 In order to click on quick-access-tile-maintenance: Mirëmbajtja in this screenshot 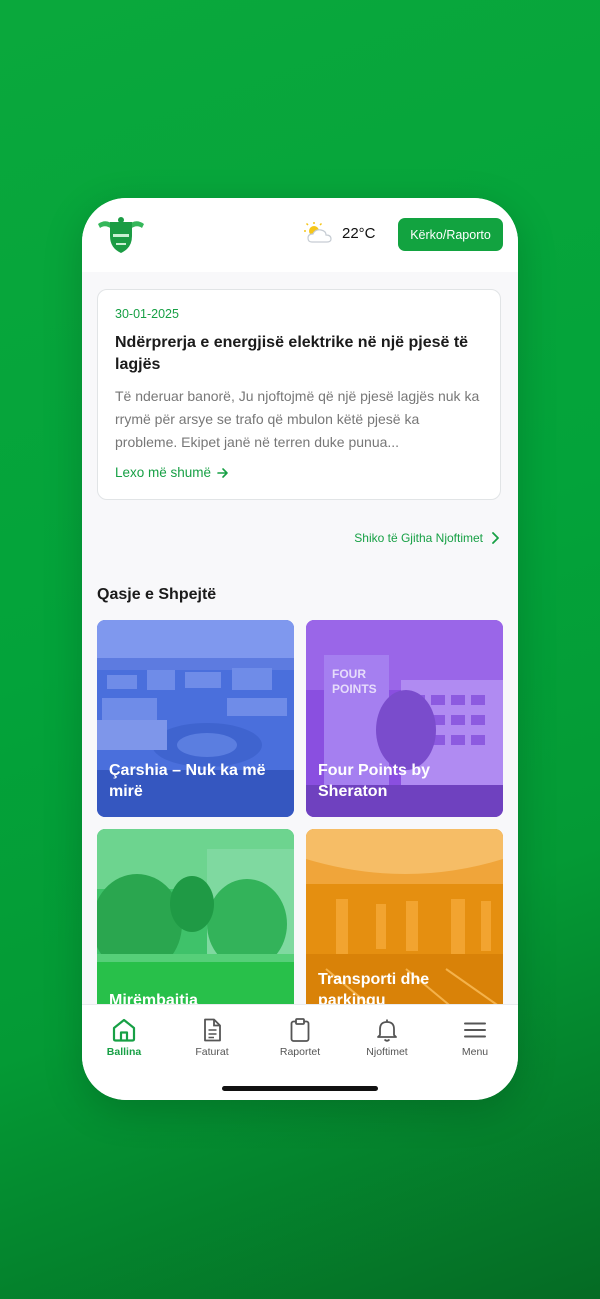, I will do `click(195, 927)`.